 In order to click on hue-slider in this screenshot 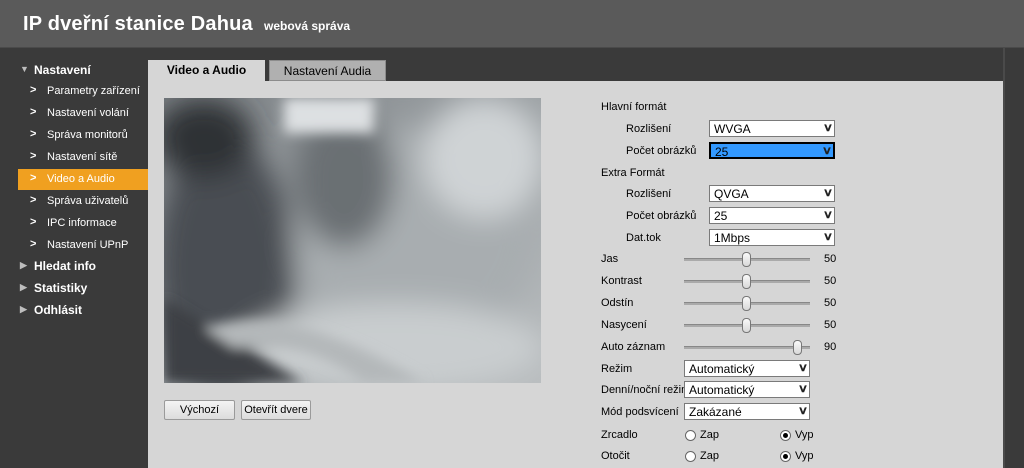, I will do `click(747, 303)`.